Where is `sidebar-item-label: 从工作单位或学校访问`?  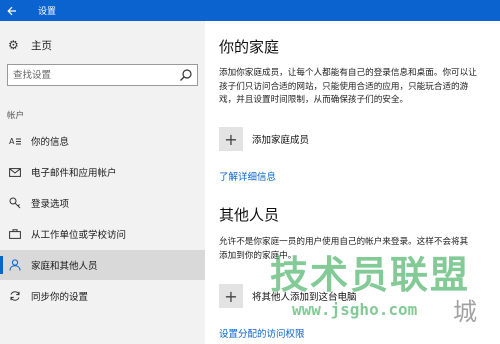 sidebar-item-label: 从工作单位或学校访问 is located at coordinates (79, 235).